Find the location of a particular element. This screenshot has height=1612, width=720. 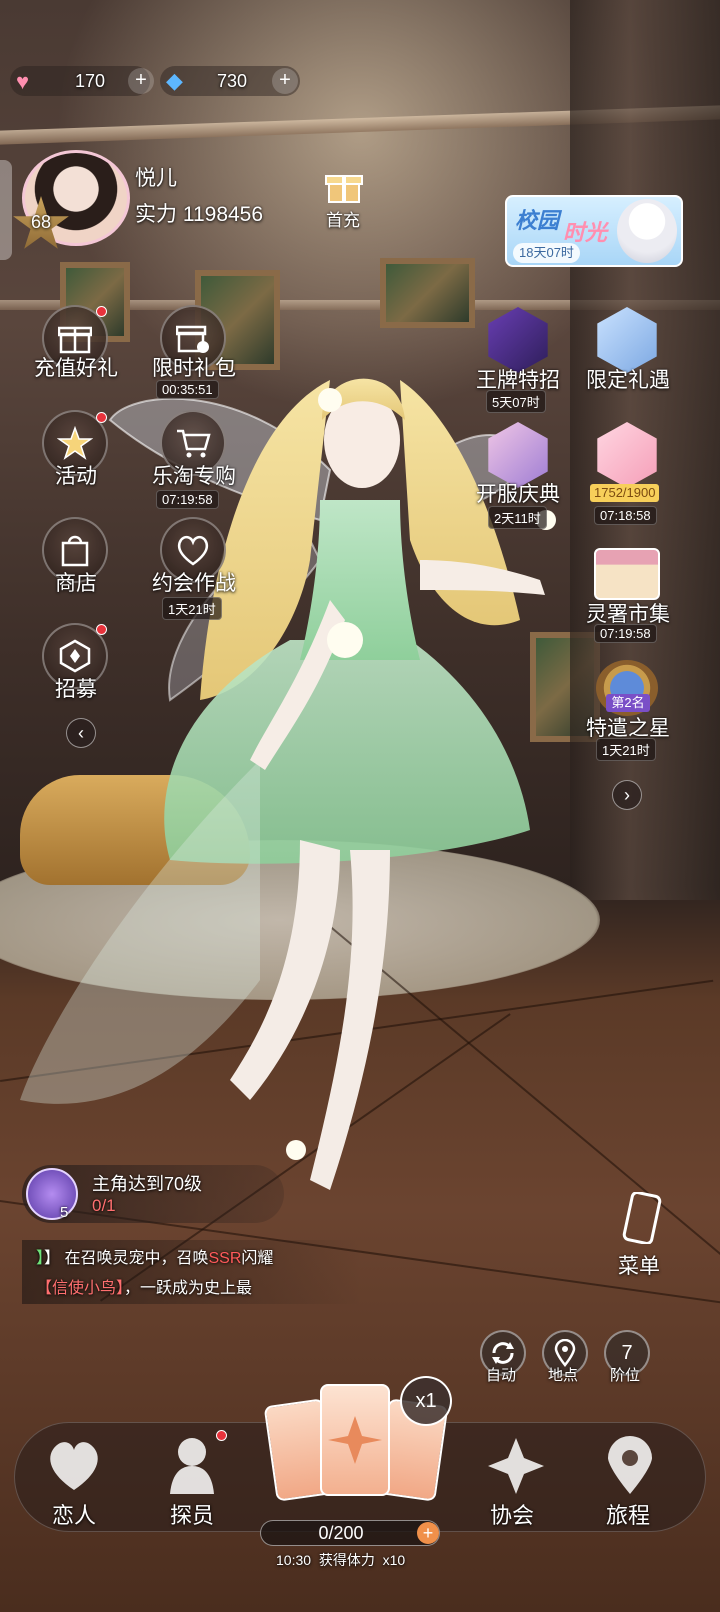

special-star-rank: 第2名 is located at coordinates (628, 703).